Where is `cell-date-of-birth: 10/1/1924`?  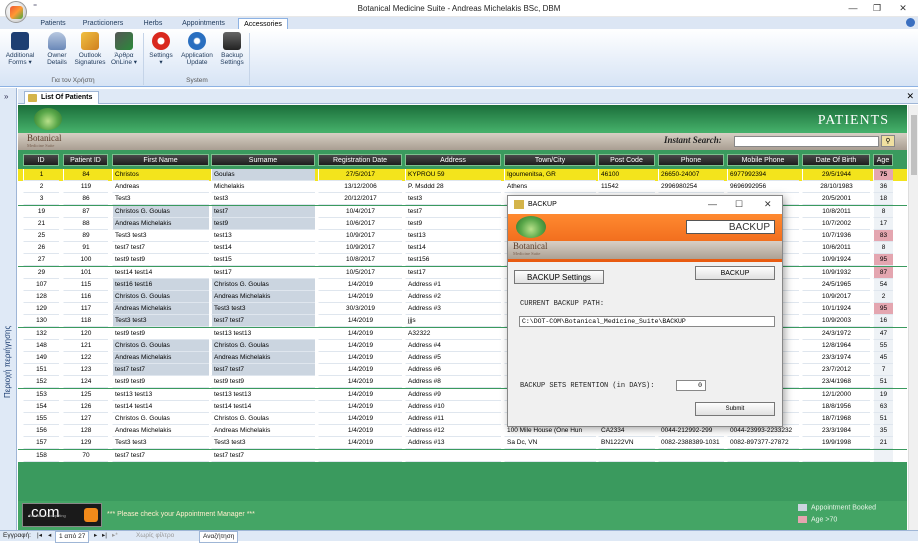
cell-date-of-birth: 10/1/1924 is located at coordinates (836, 309).